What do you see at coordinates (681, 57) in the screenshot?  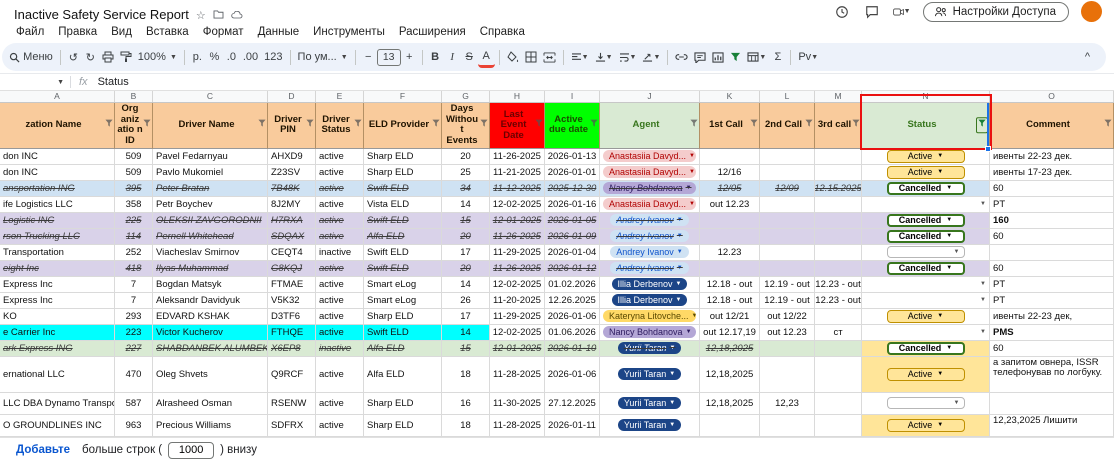 I see `insert-link-icon` at bounding box center [681, 57].